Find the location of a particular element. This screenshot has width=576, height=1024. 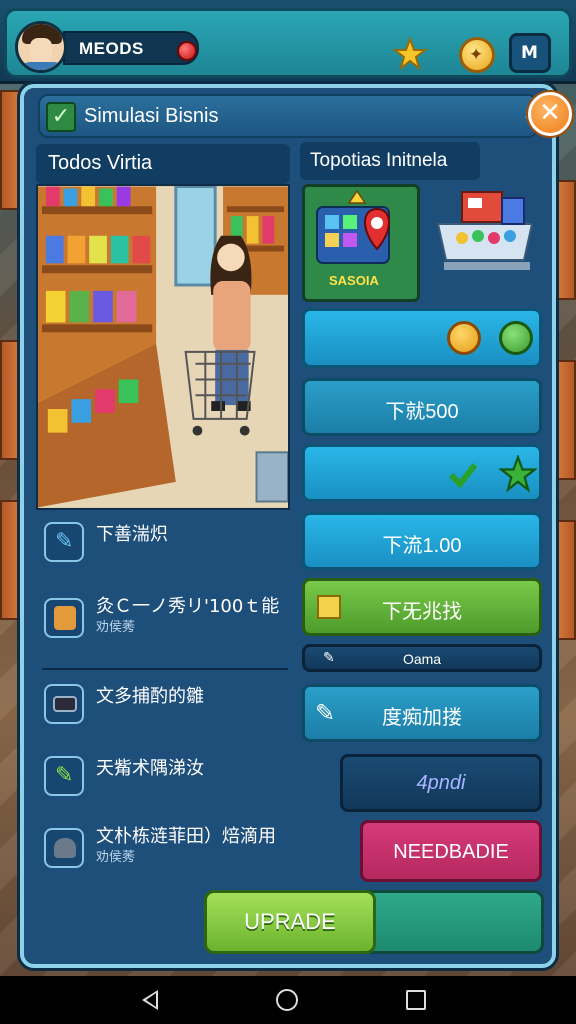

camera-icon is located at coordinates (64, 704).